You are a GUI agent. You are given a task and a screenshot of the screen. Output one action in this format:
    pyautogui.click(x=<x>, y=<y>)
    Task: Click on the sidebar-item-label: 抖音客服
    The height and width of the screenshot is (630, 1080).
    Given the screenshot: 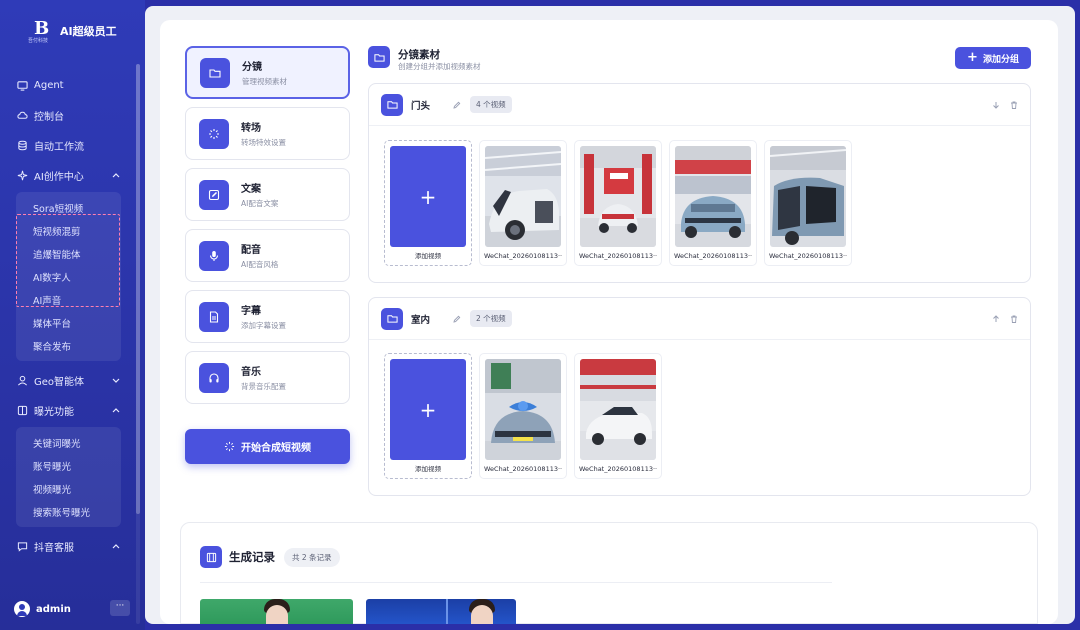 What is the action you would take?
    pyautogui.click(x=54, y=548)
    